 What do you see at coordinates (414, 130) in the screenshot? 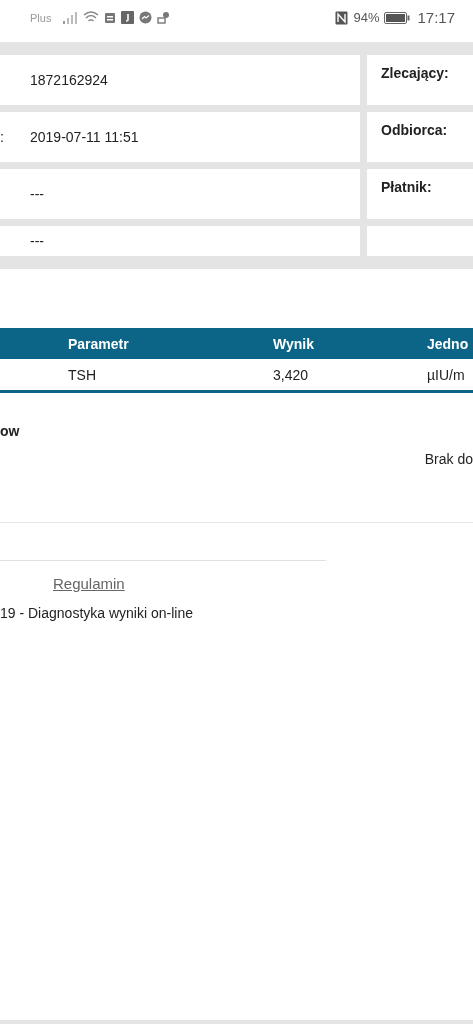
I see `field-label: Odbiorca:` at bounding box center [414, 130].